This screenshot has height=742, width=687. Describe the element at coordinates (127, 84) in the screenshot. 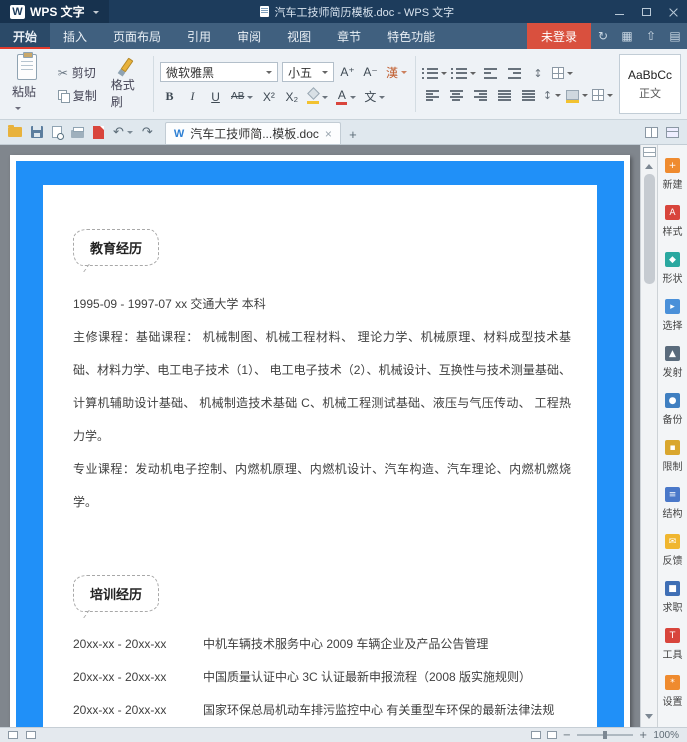

I see `format-painter-button: 格式刷` at that location.